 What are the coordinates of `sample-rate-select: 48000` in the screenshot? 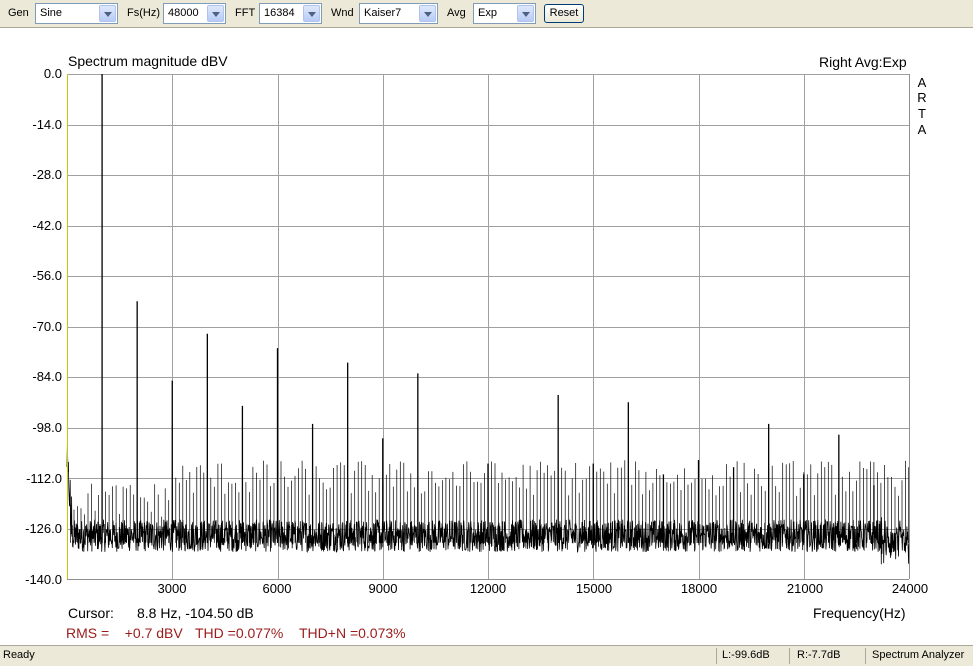 It's located at (194, 13).